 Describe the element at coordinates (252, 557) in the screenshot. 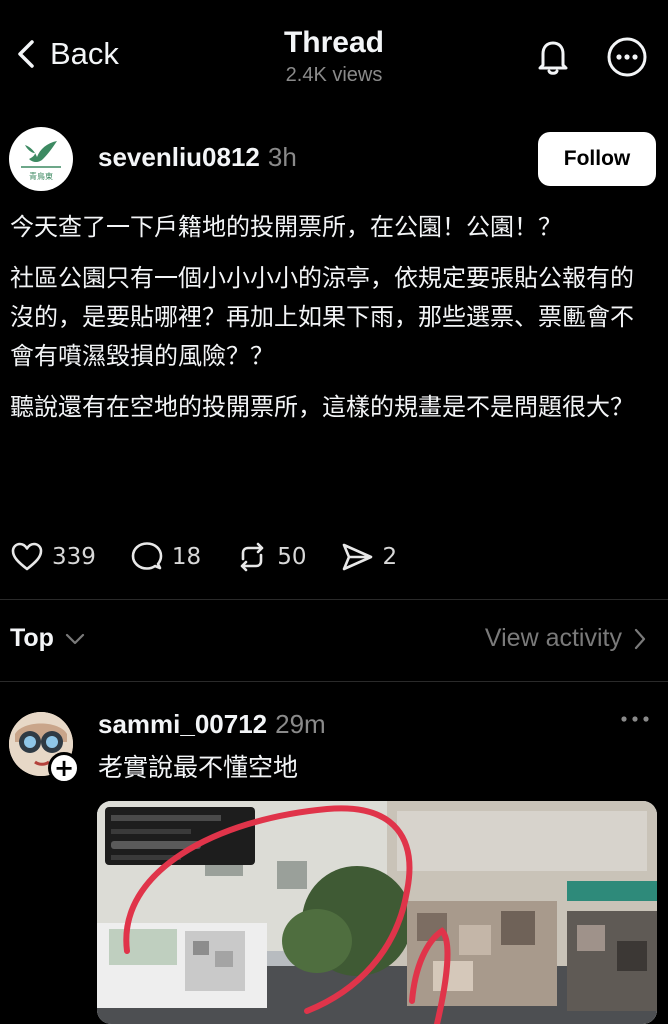

I see `repost-icon` at that location.